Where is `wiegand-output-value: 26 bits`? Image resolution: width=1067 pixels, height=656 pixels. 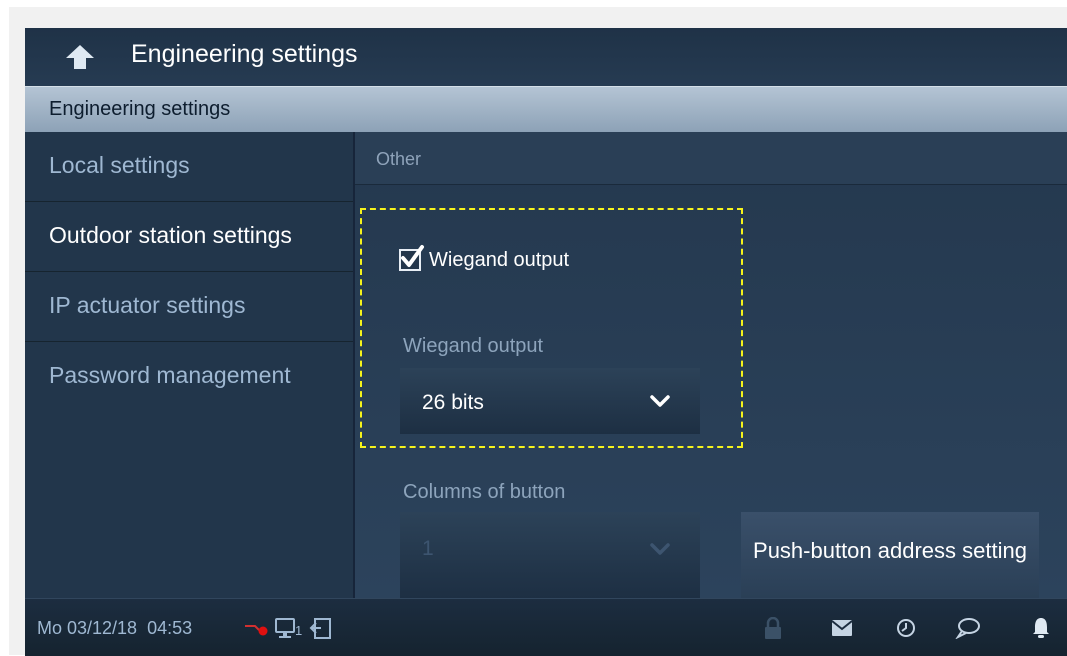 wiegand-output-value: 26 bits is located at coordinates (453, 402).